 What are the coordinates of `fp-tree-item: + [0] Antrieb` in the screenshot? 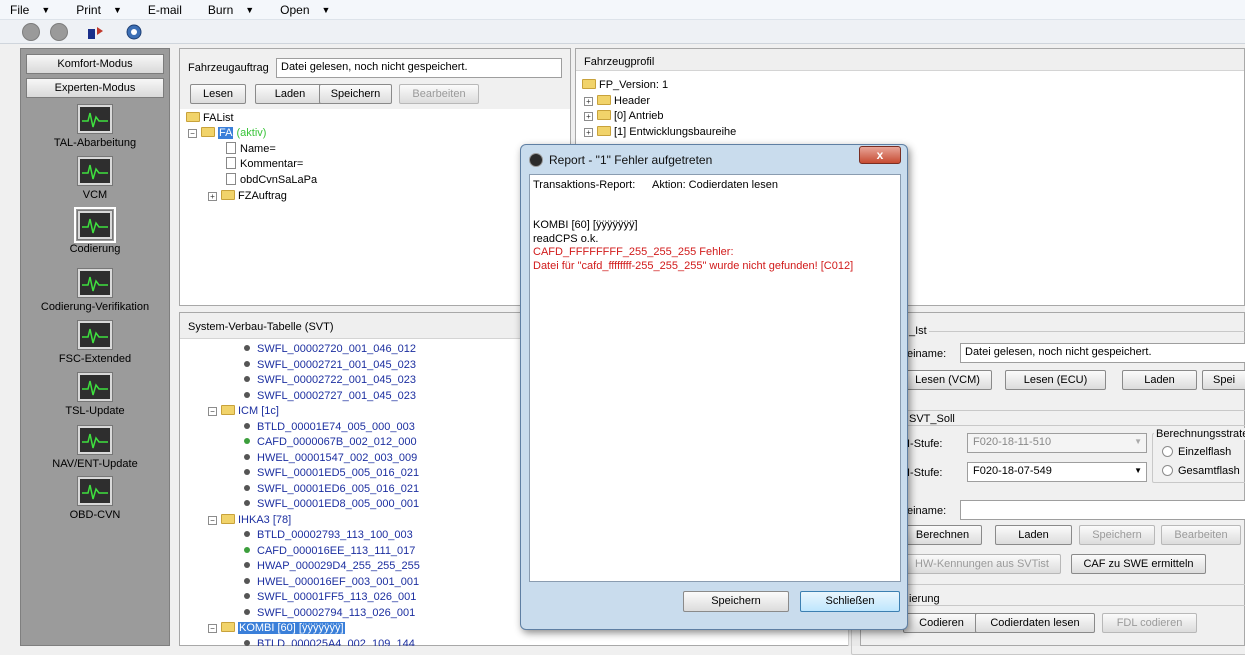 It's located at (624, 116).